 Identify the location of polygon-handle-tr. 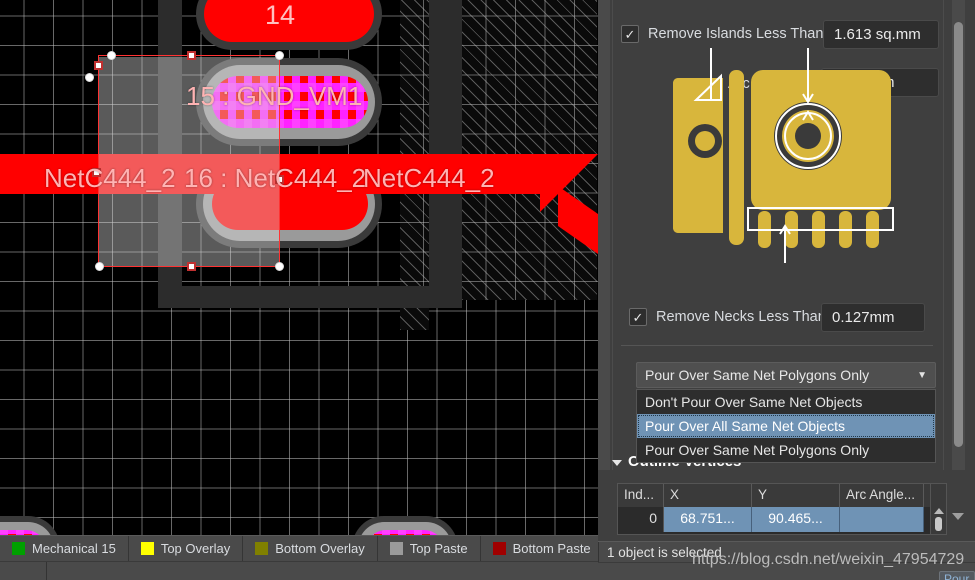
(279, 55).